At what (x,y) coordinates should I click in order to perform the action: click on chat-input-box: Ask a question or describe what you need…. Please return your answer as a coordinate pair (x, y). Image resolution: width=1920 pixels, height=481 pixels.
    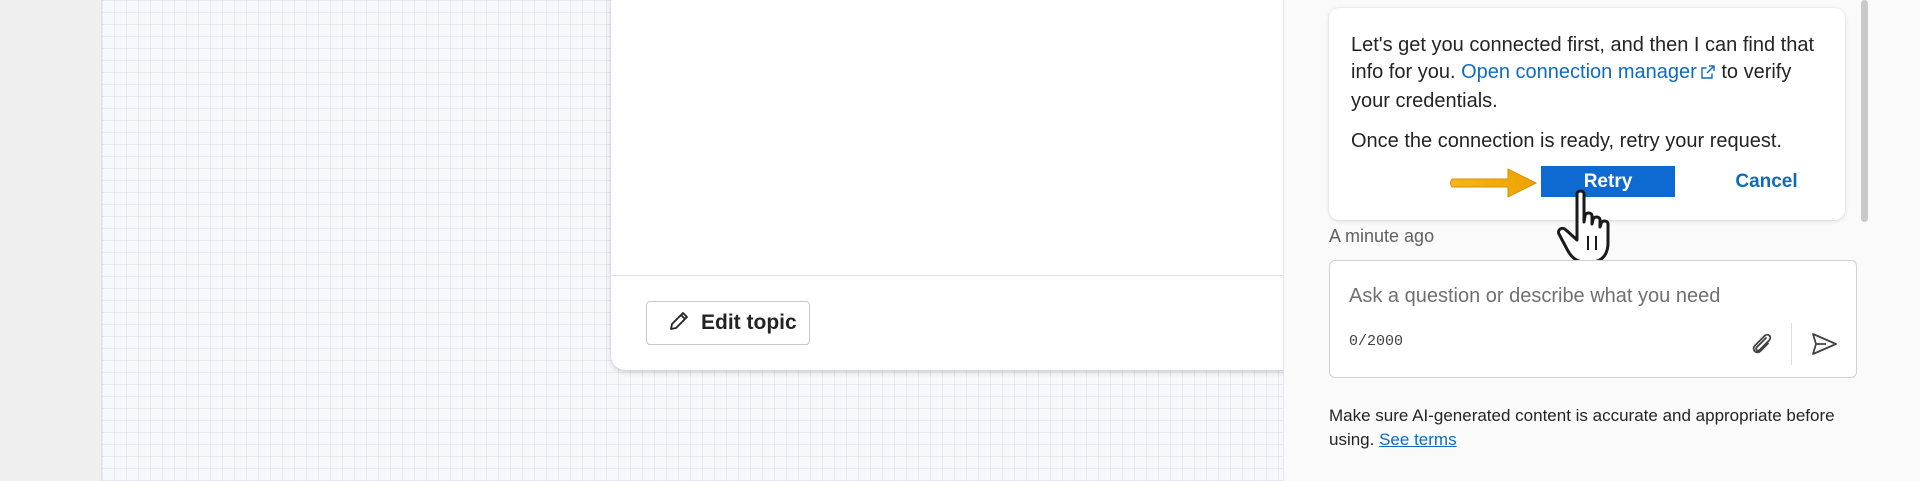
    Looking at the image, I should click on (1593, 319).